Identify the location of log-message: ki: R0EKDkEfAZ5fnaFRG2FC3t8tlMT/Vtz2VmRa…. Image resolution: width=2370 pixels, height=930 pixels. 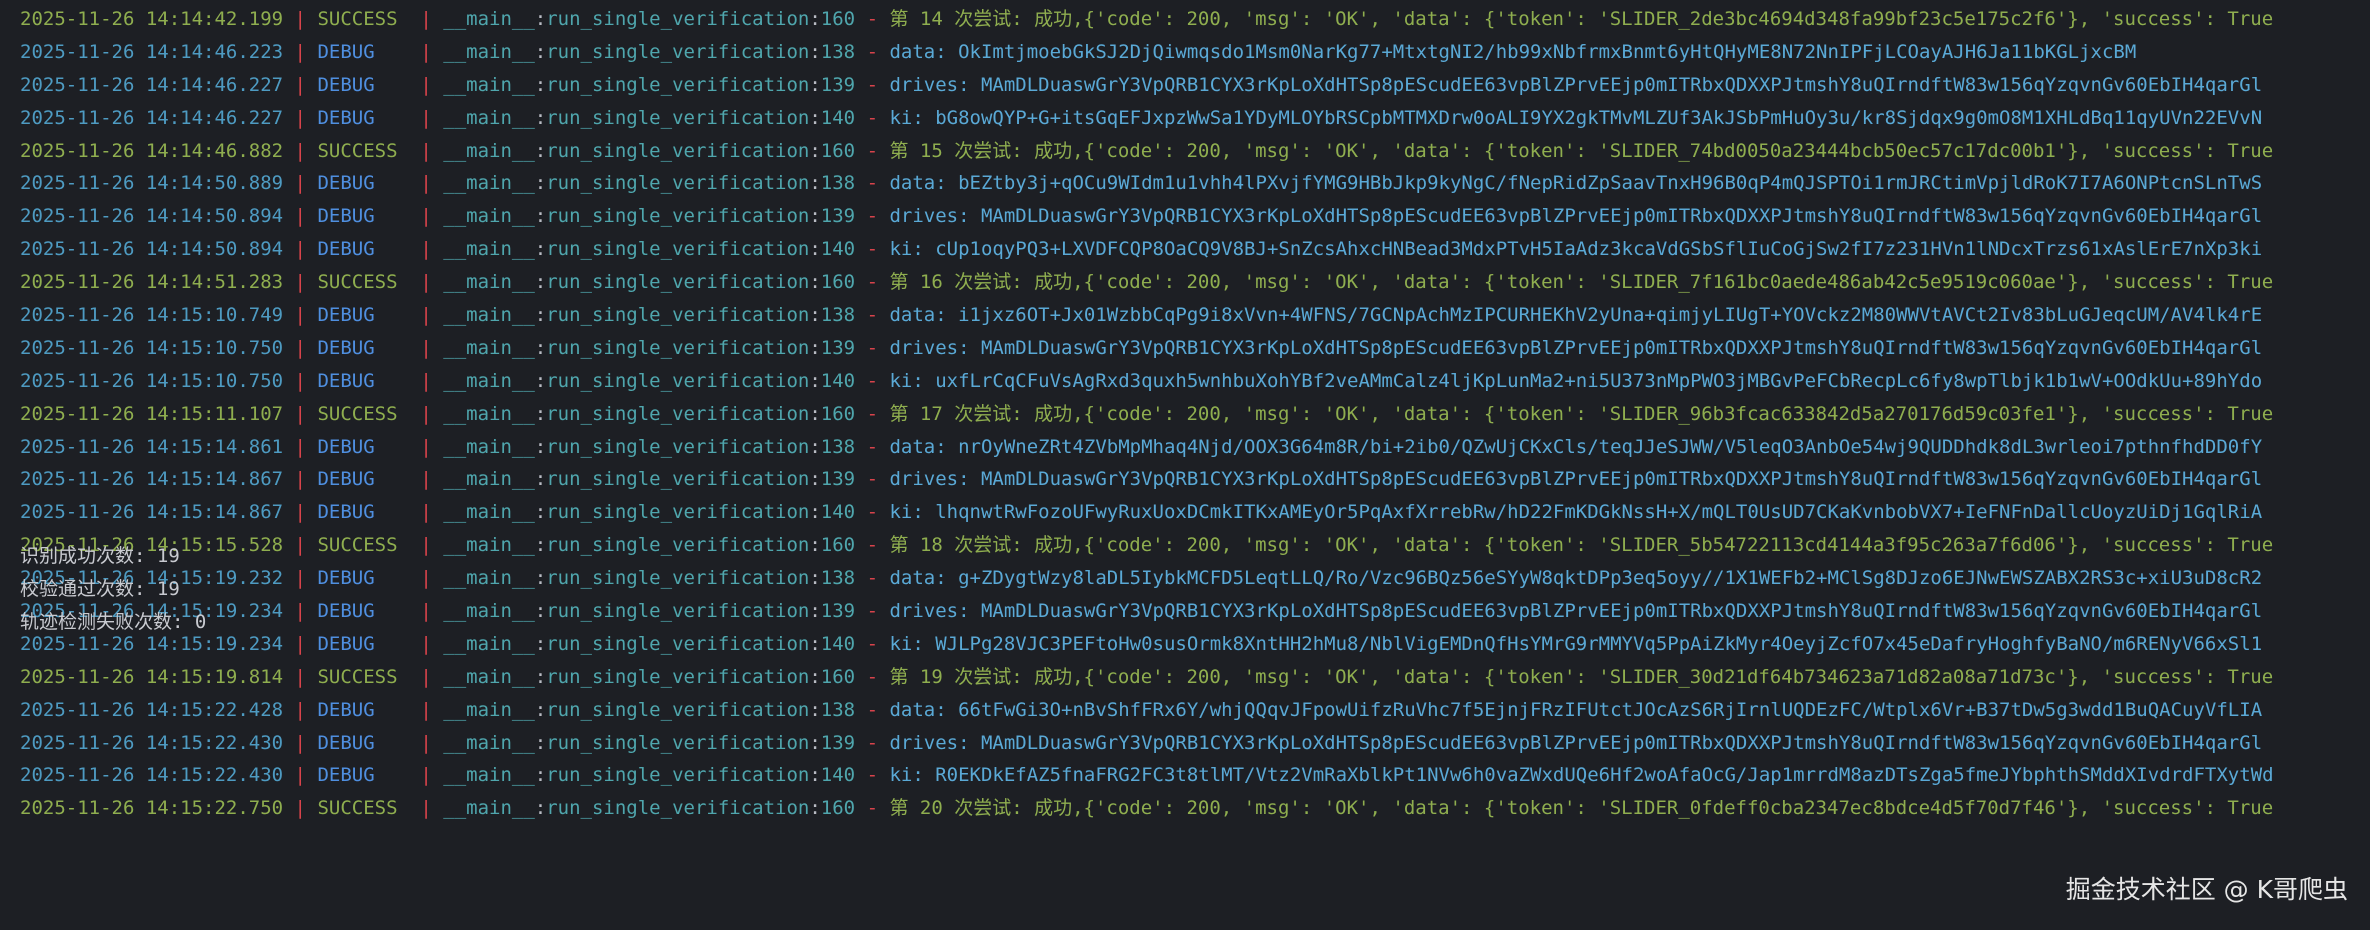
(1581, 775).